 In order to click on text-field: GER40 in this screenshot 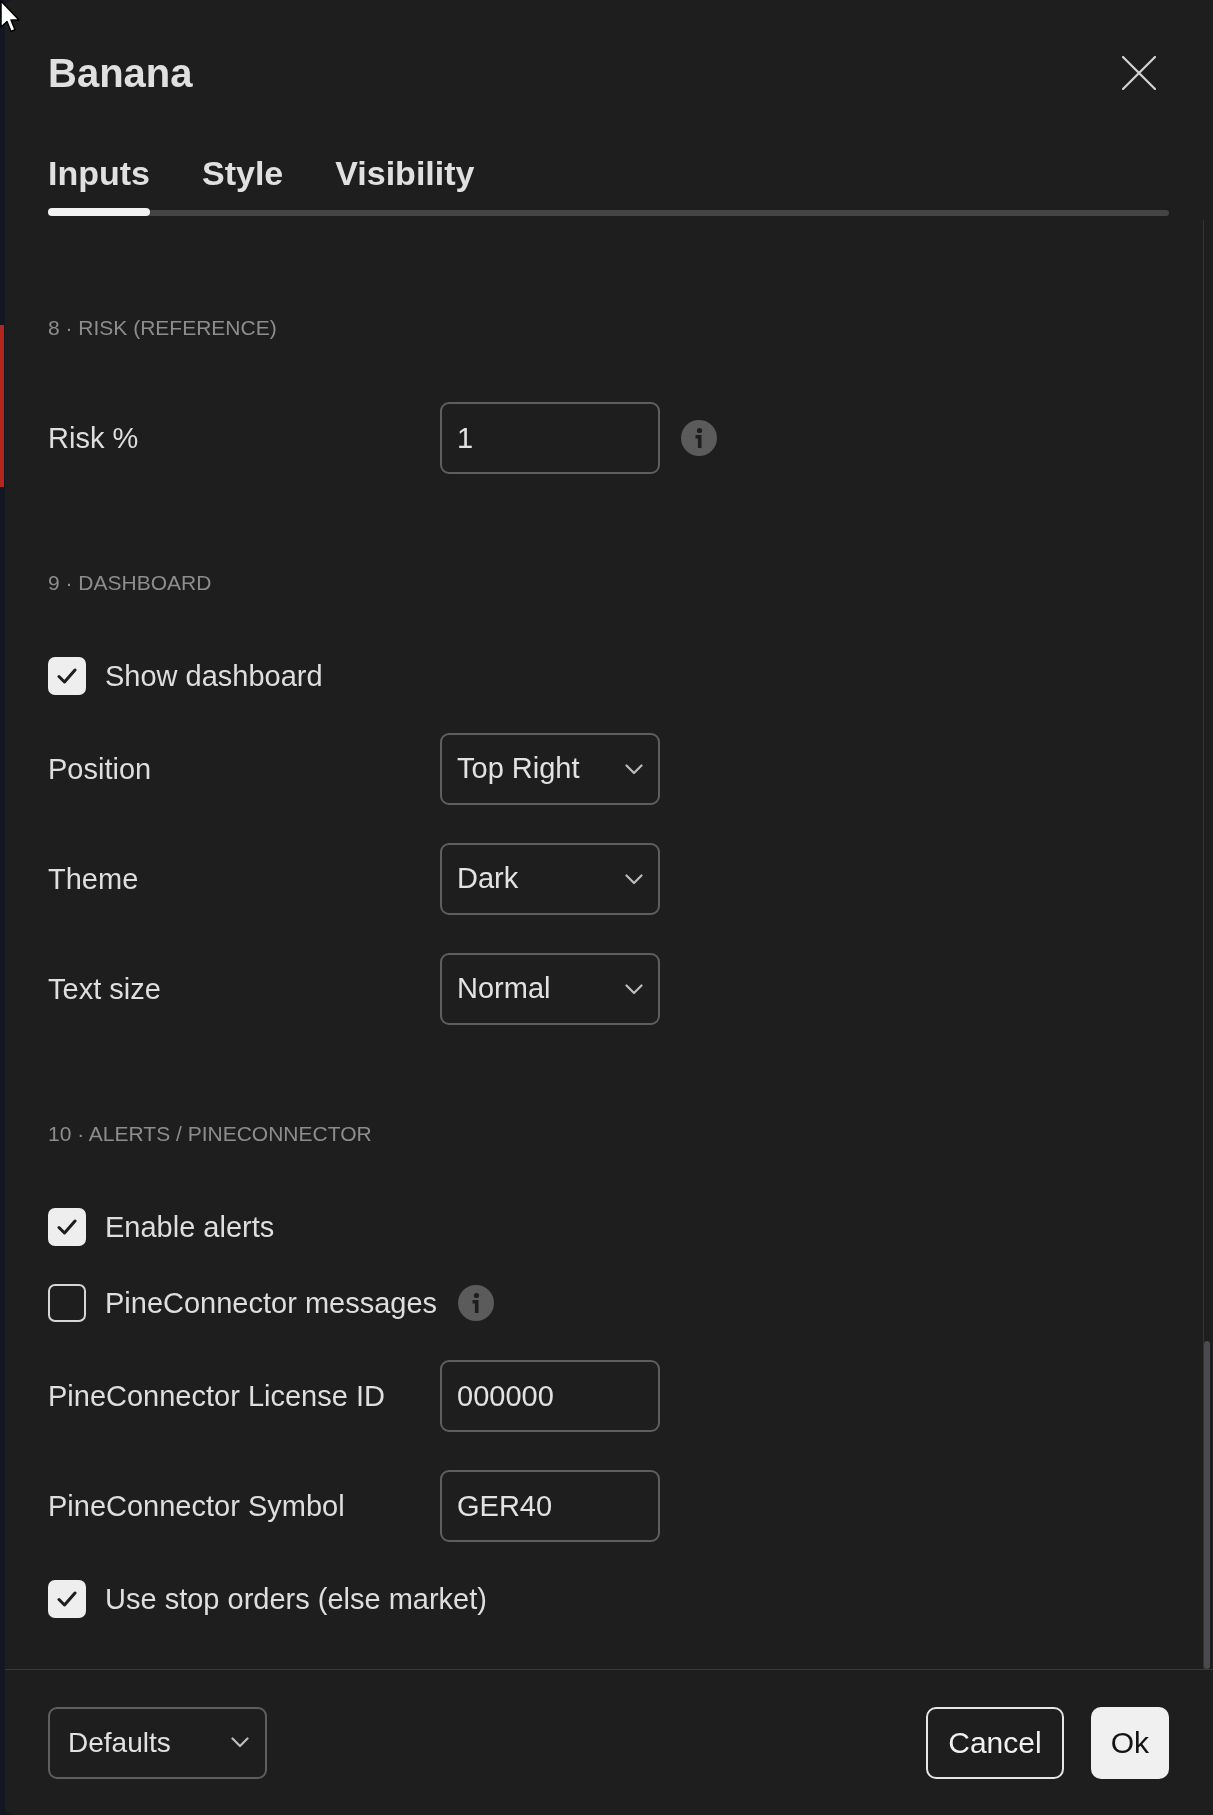, I will do `click(550, 1506)`.